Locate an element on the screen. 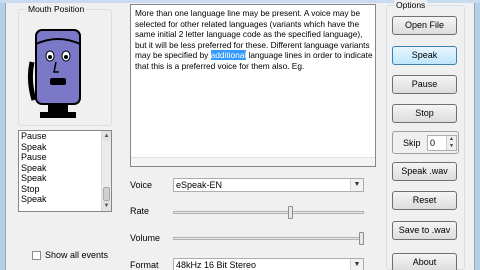  scroll-down-icon: ▼ is located at coordinates (106, 206).